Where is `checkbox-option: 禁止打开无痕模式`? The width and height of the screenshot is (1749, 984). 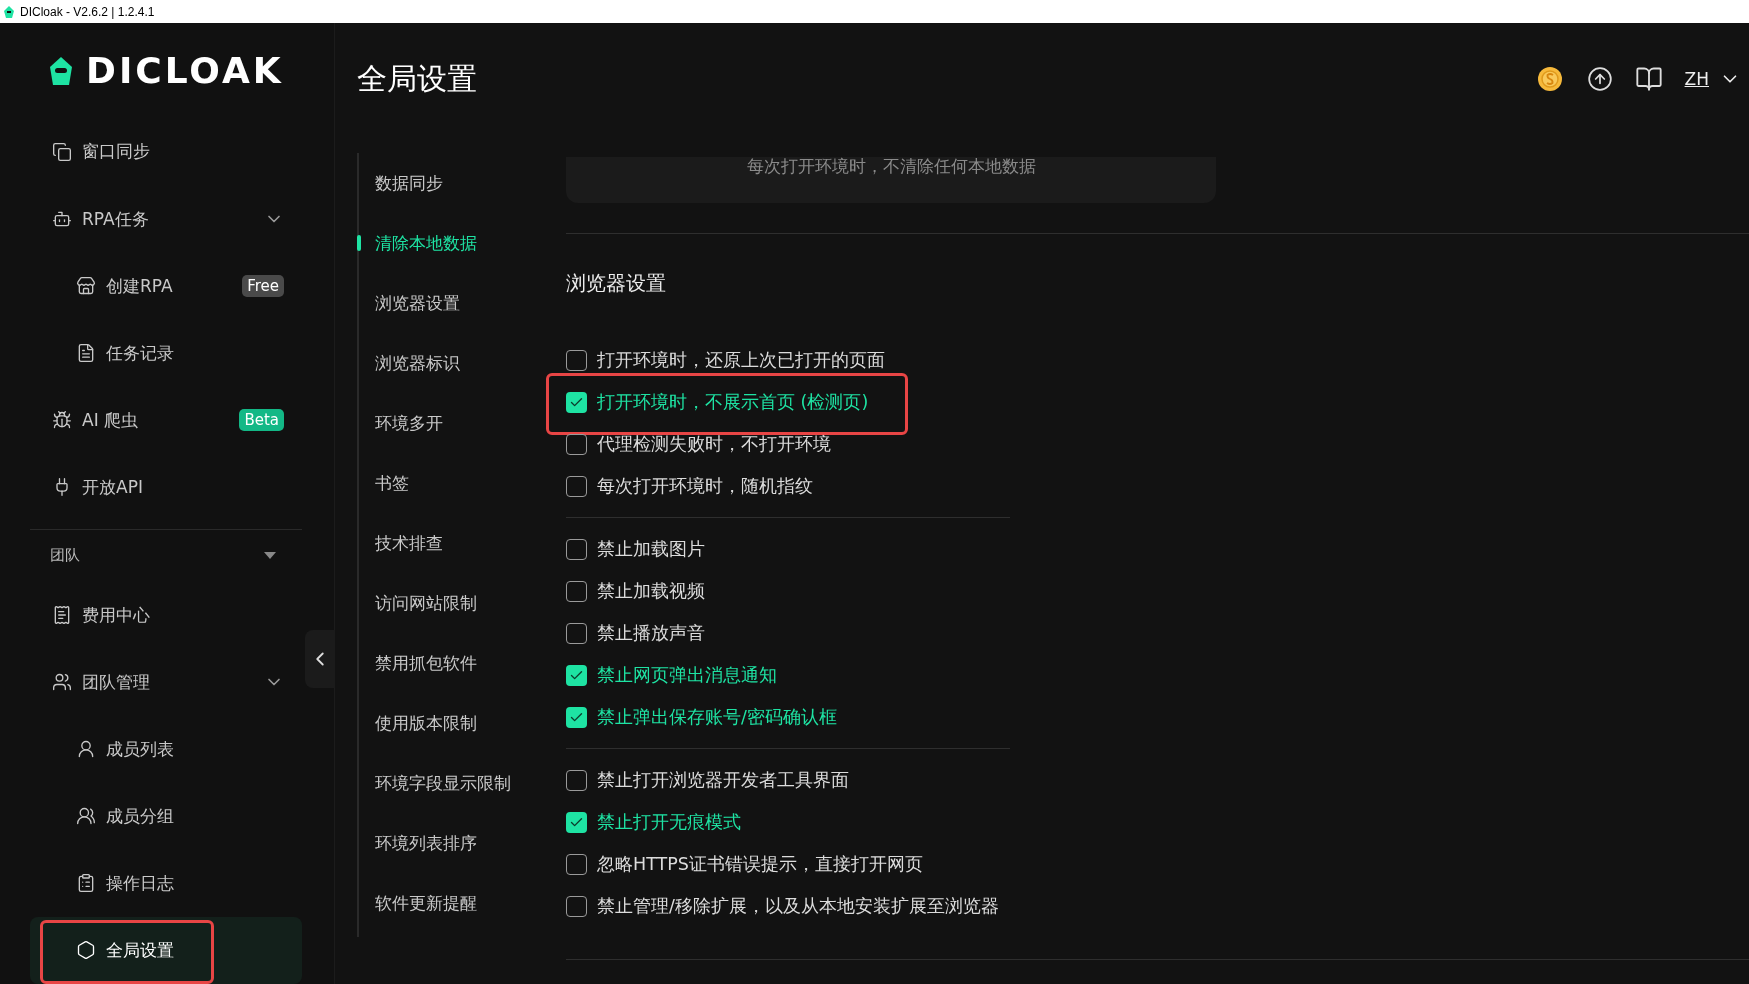 checkbox-option: 禁止打开无痕模式 is located at coordinates (653, 822).